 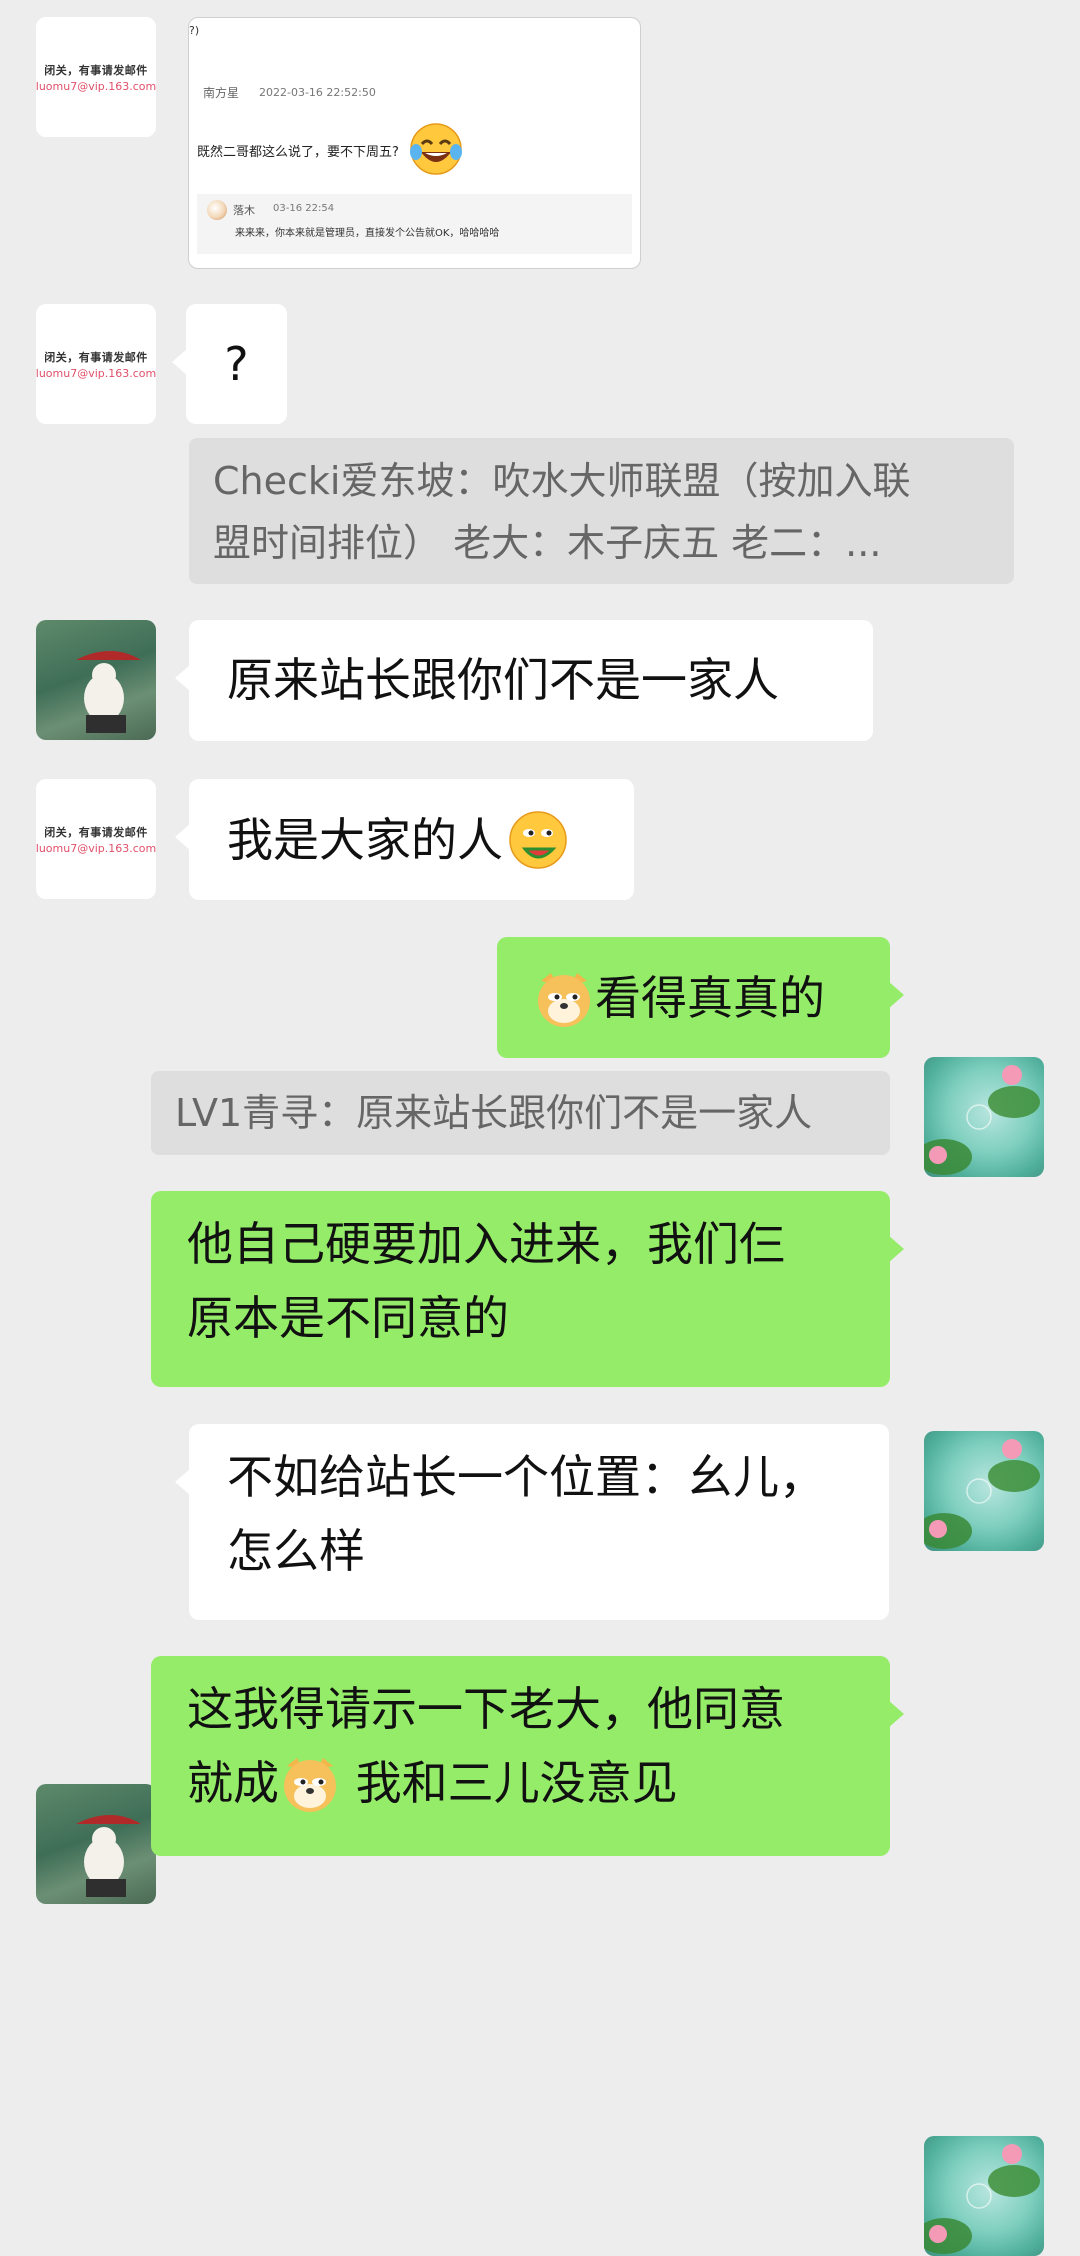 What do you see at coordinates (509, 1783) in the screenshot?
I see `message-text-part: 我和三儿没意见` at bounding box center [509, 1783].